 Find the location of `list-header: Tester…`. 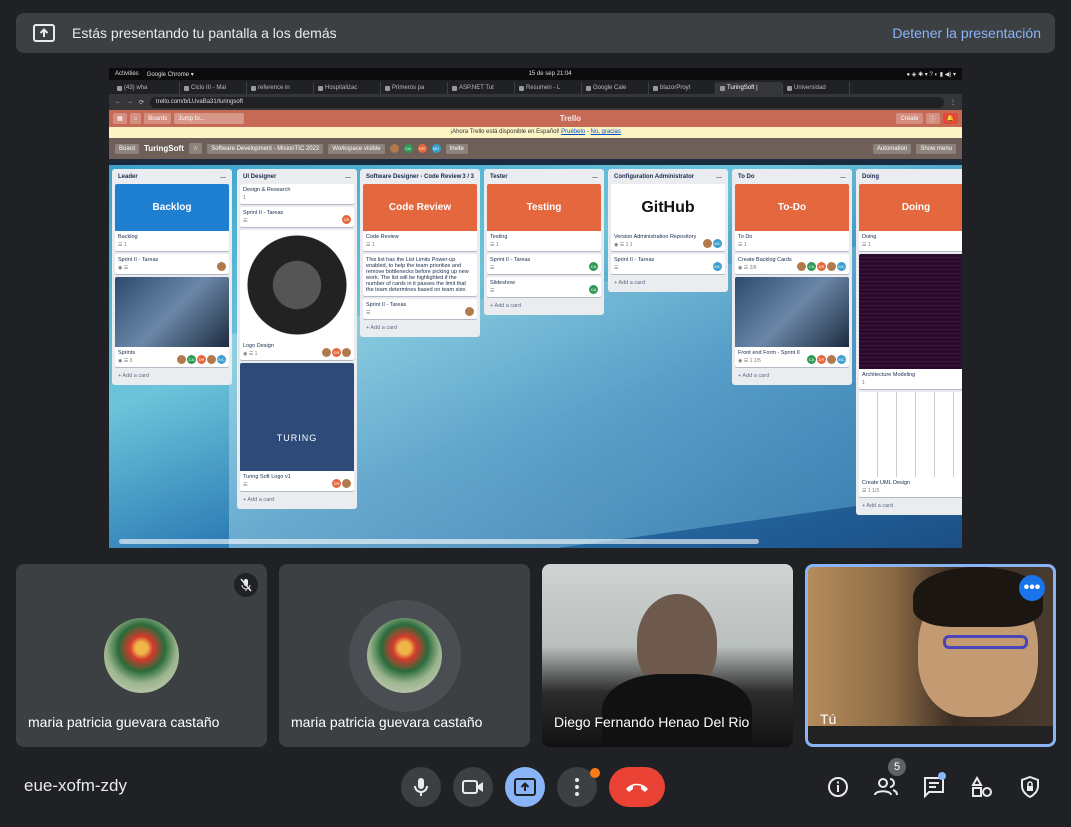

list-header: Tester… is located at coordinates (544, 178).